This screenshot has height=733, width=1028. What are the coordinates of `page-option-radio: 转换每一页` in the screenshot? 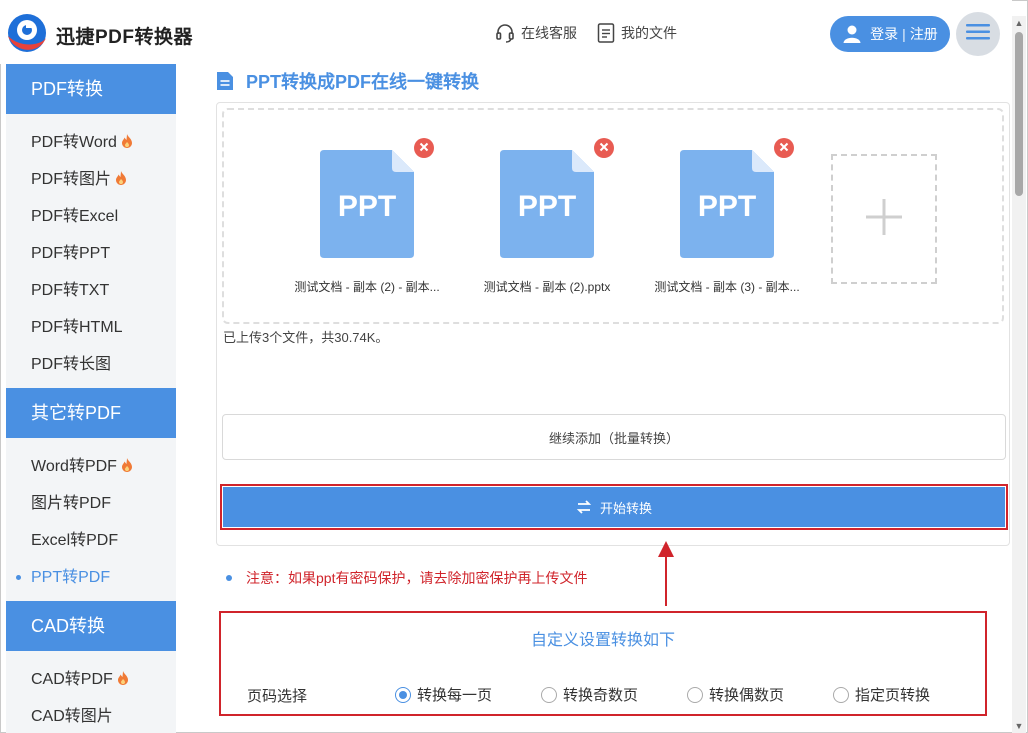 It's located at (443, 694).